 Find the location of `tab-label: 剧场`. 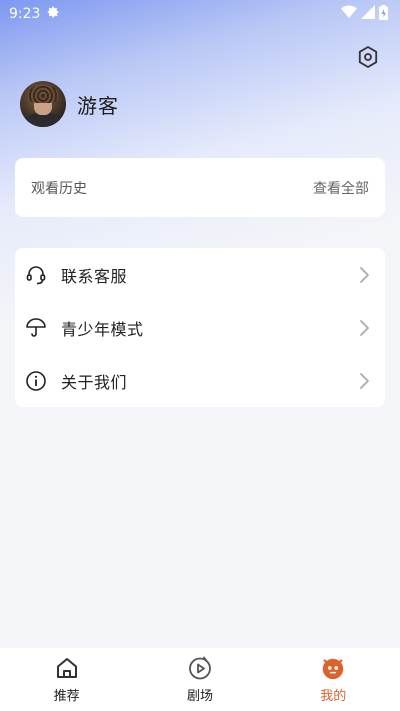

tab-label: 剧场 is located at coordinates (199, 696).